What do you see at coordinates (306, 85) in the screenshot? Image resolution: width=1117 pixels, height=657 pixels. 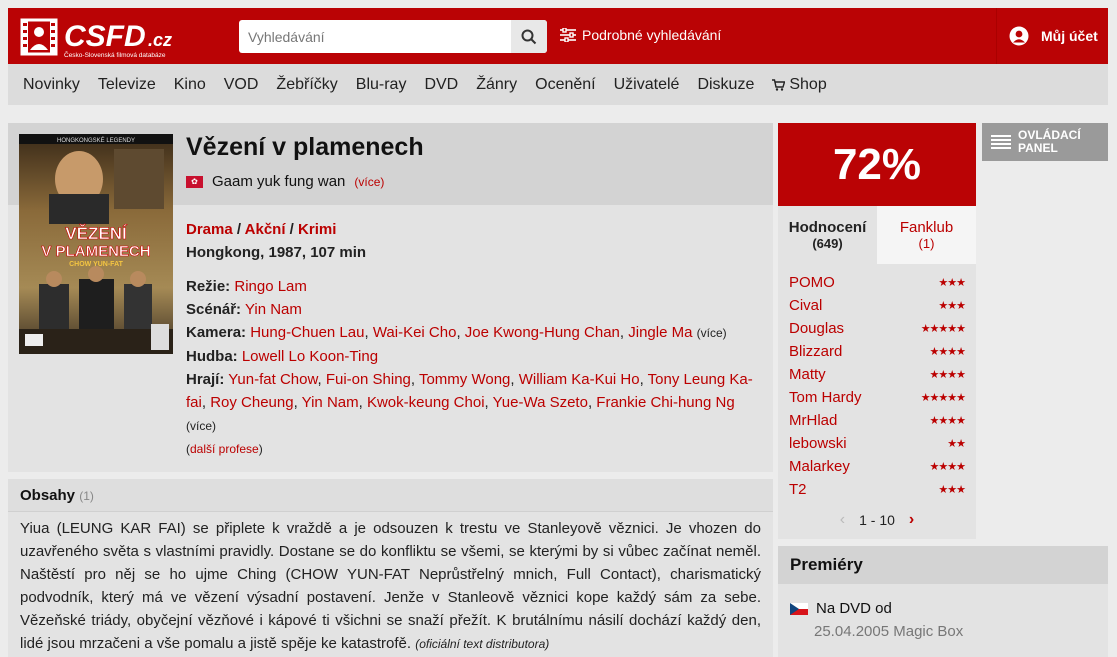 I see `nav-item-zebricky: Žebříčky` at bounding box center [306, 85].